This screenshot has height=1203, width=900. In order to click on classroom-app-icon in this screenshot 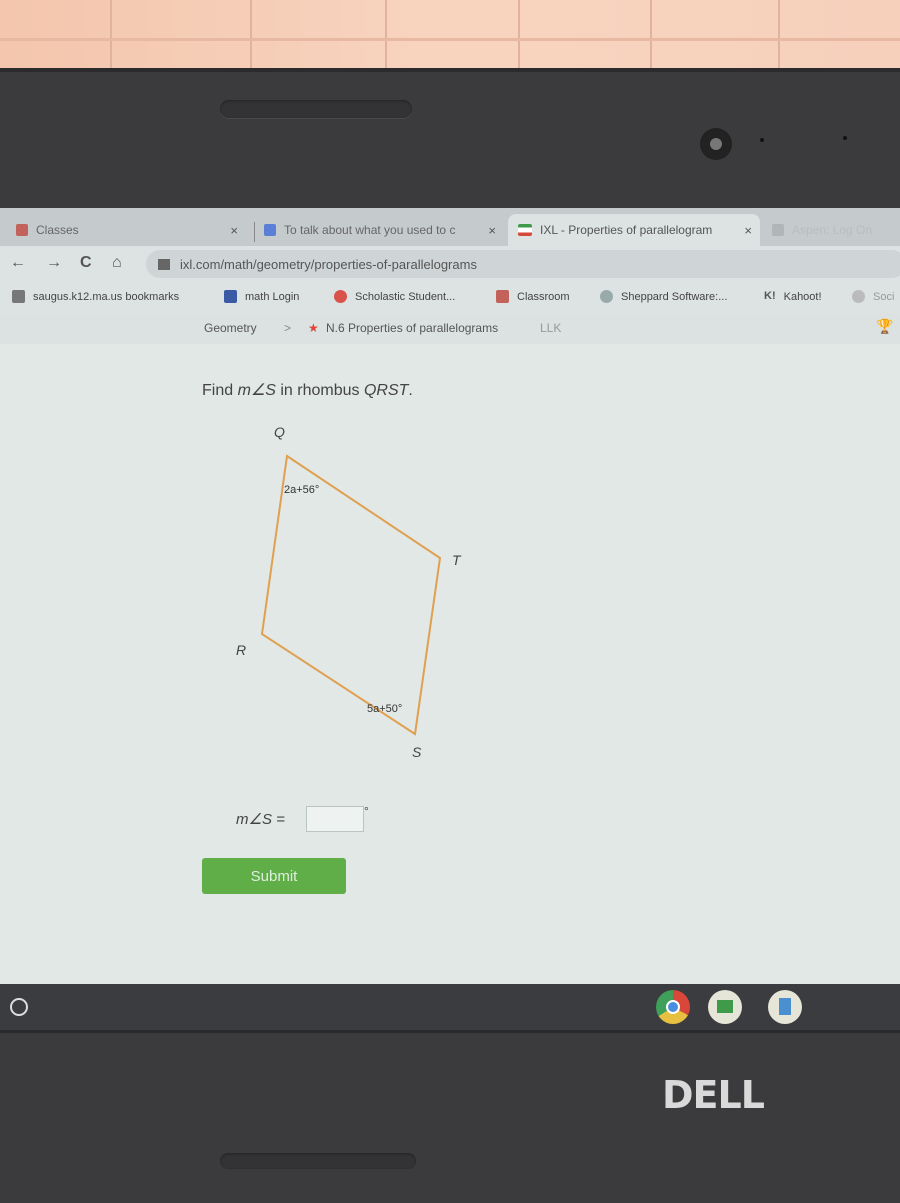, I will do `click(725, 1007)`.